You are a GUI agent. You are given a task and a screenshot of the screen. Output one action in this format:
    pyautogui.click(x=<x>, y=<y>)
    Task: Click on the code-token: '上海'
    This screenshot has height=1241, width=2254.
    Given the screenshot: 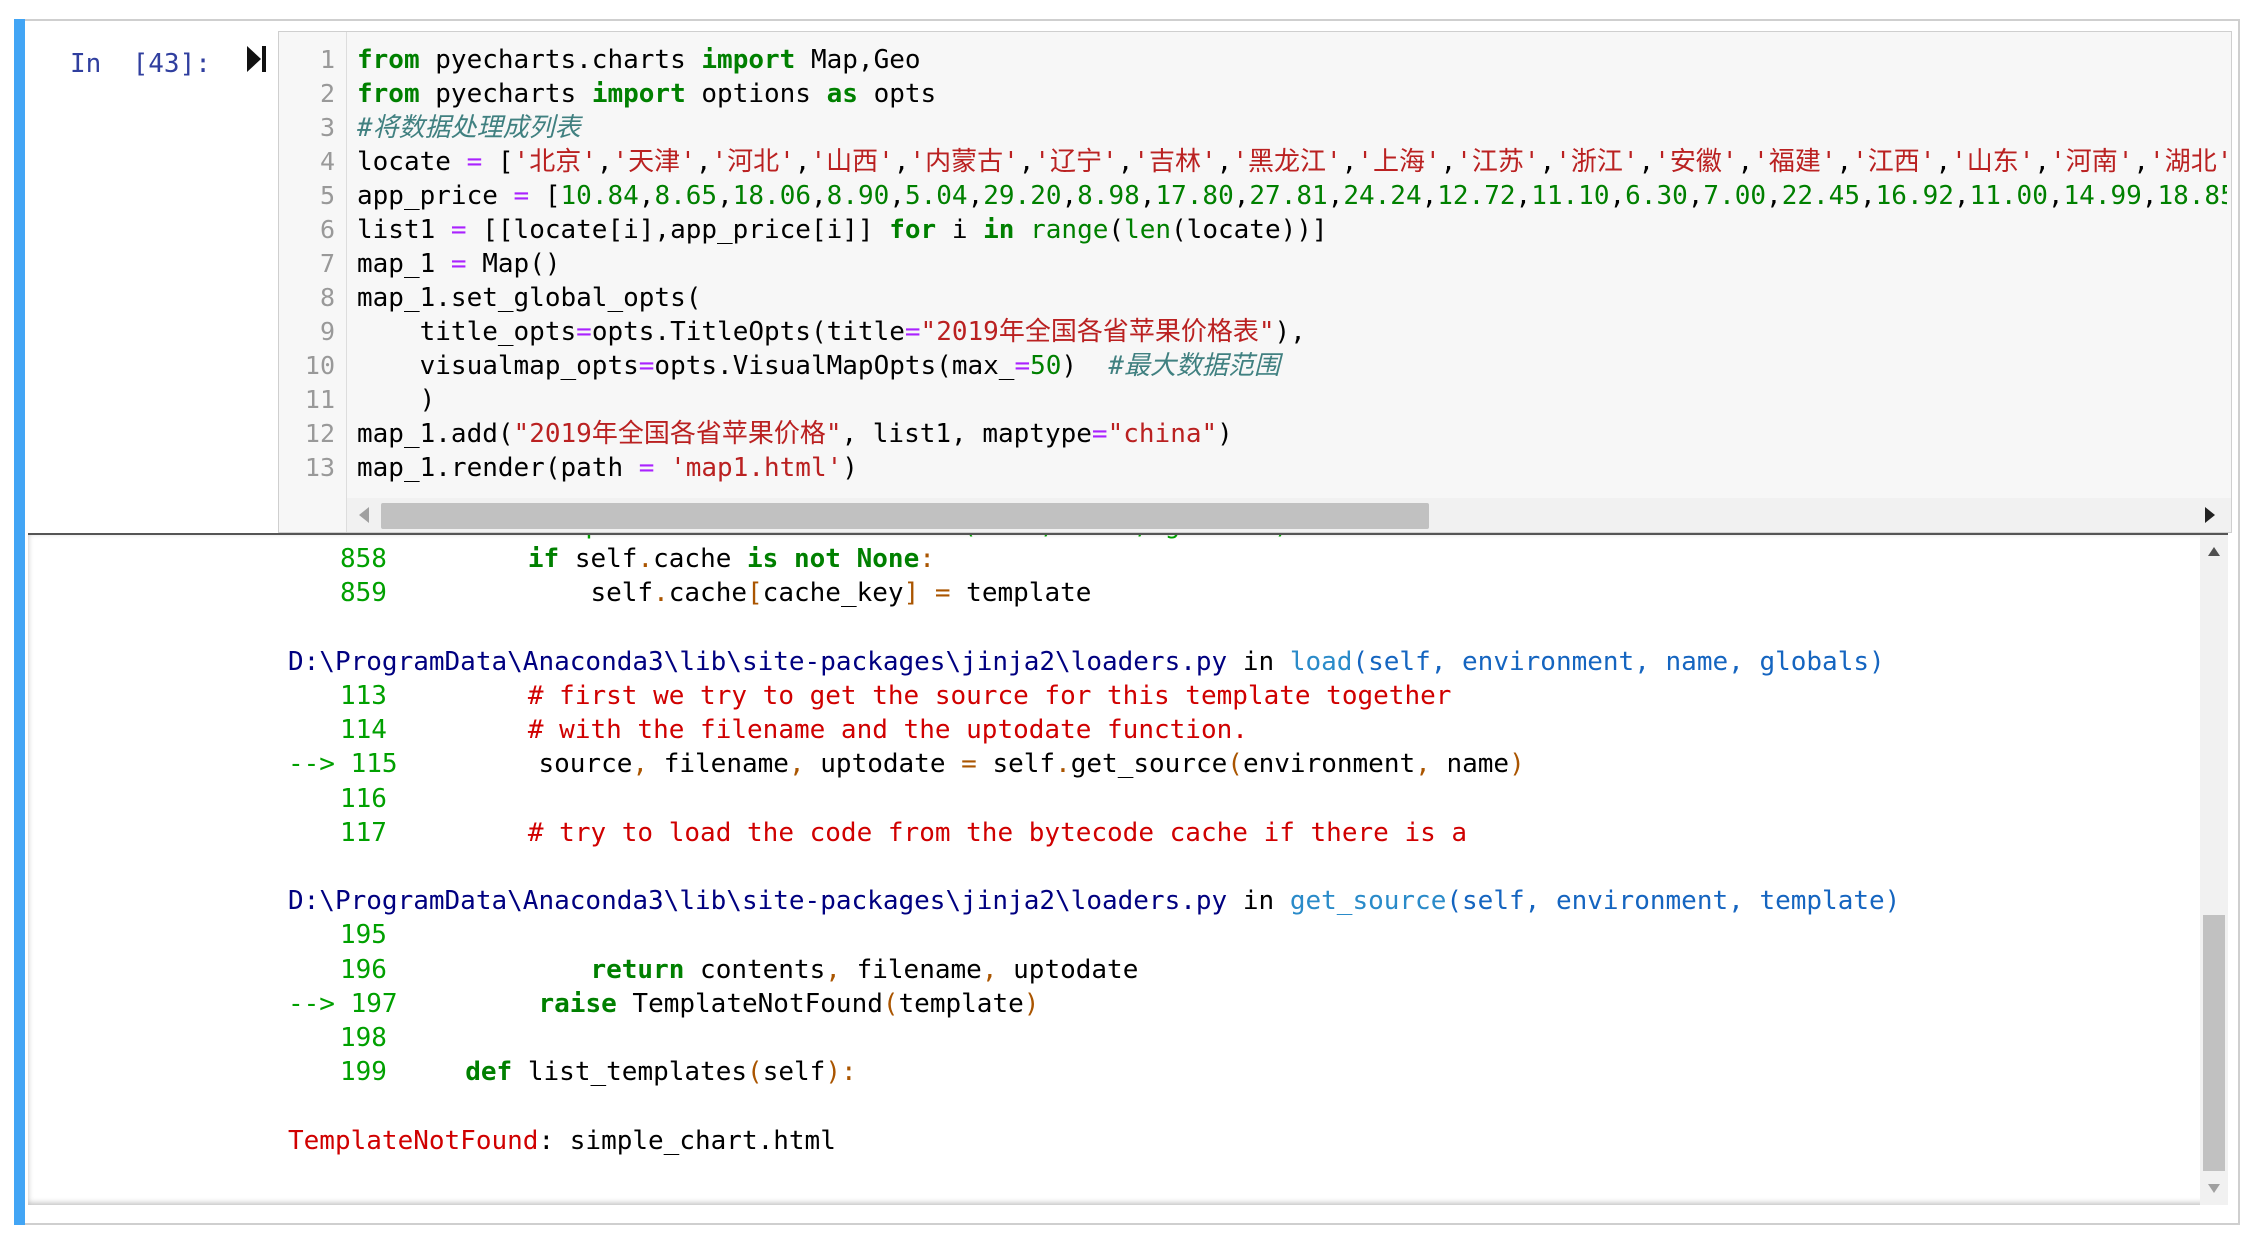 What is the action you would take?
    pyautogui.click(x=1399, y=162)
    